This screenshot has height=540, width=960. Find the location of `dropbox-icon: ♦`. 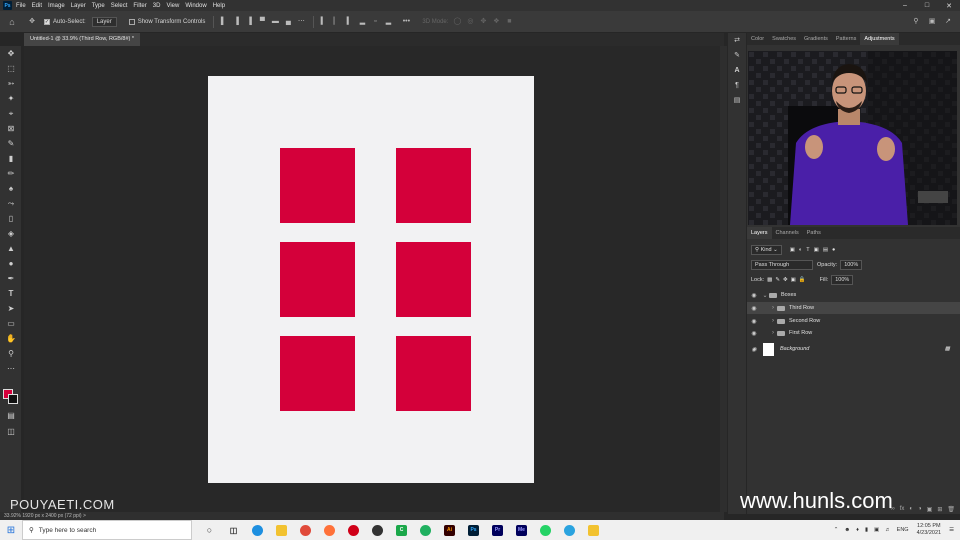

dropbox-icon: ♦ is located at coordinates (857, 530).